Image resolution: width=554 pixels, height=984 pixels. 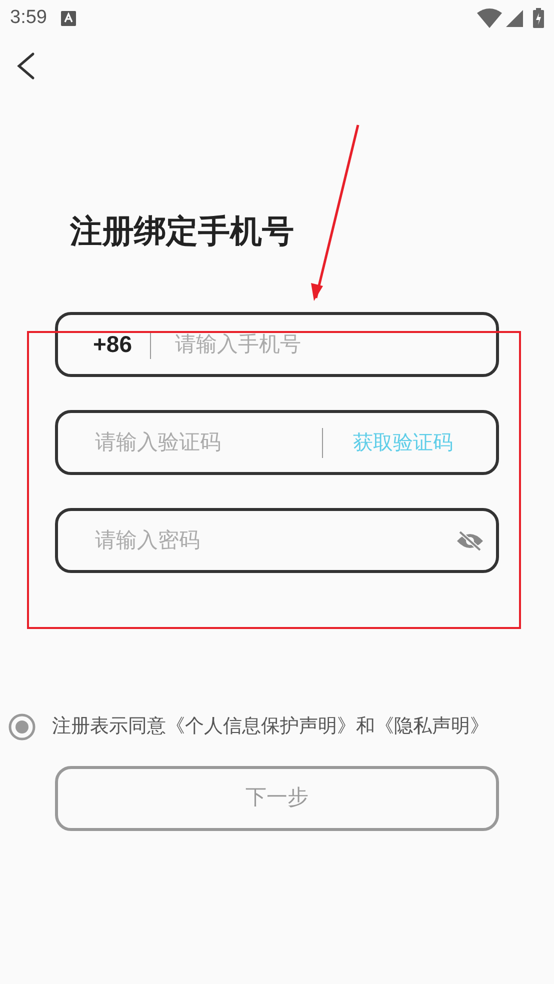 I want to click on page-title: 注册绑定手机号, so click(x=182, y=231).